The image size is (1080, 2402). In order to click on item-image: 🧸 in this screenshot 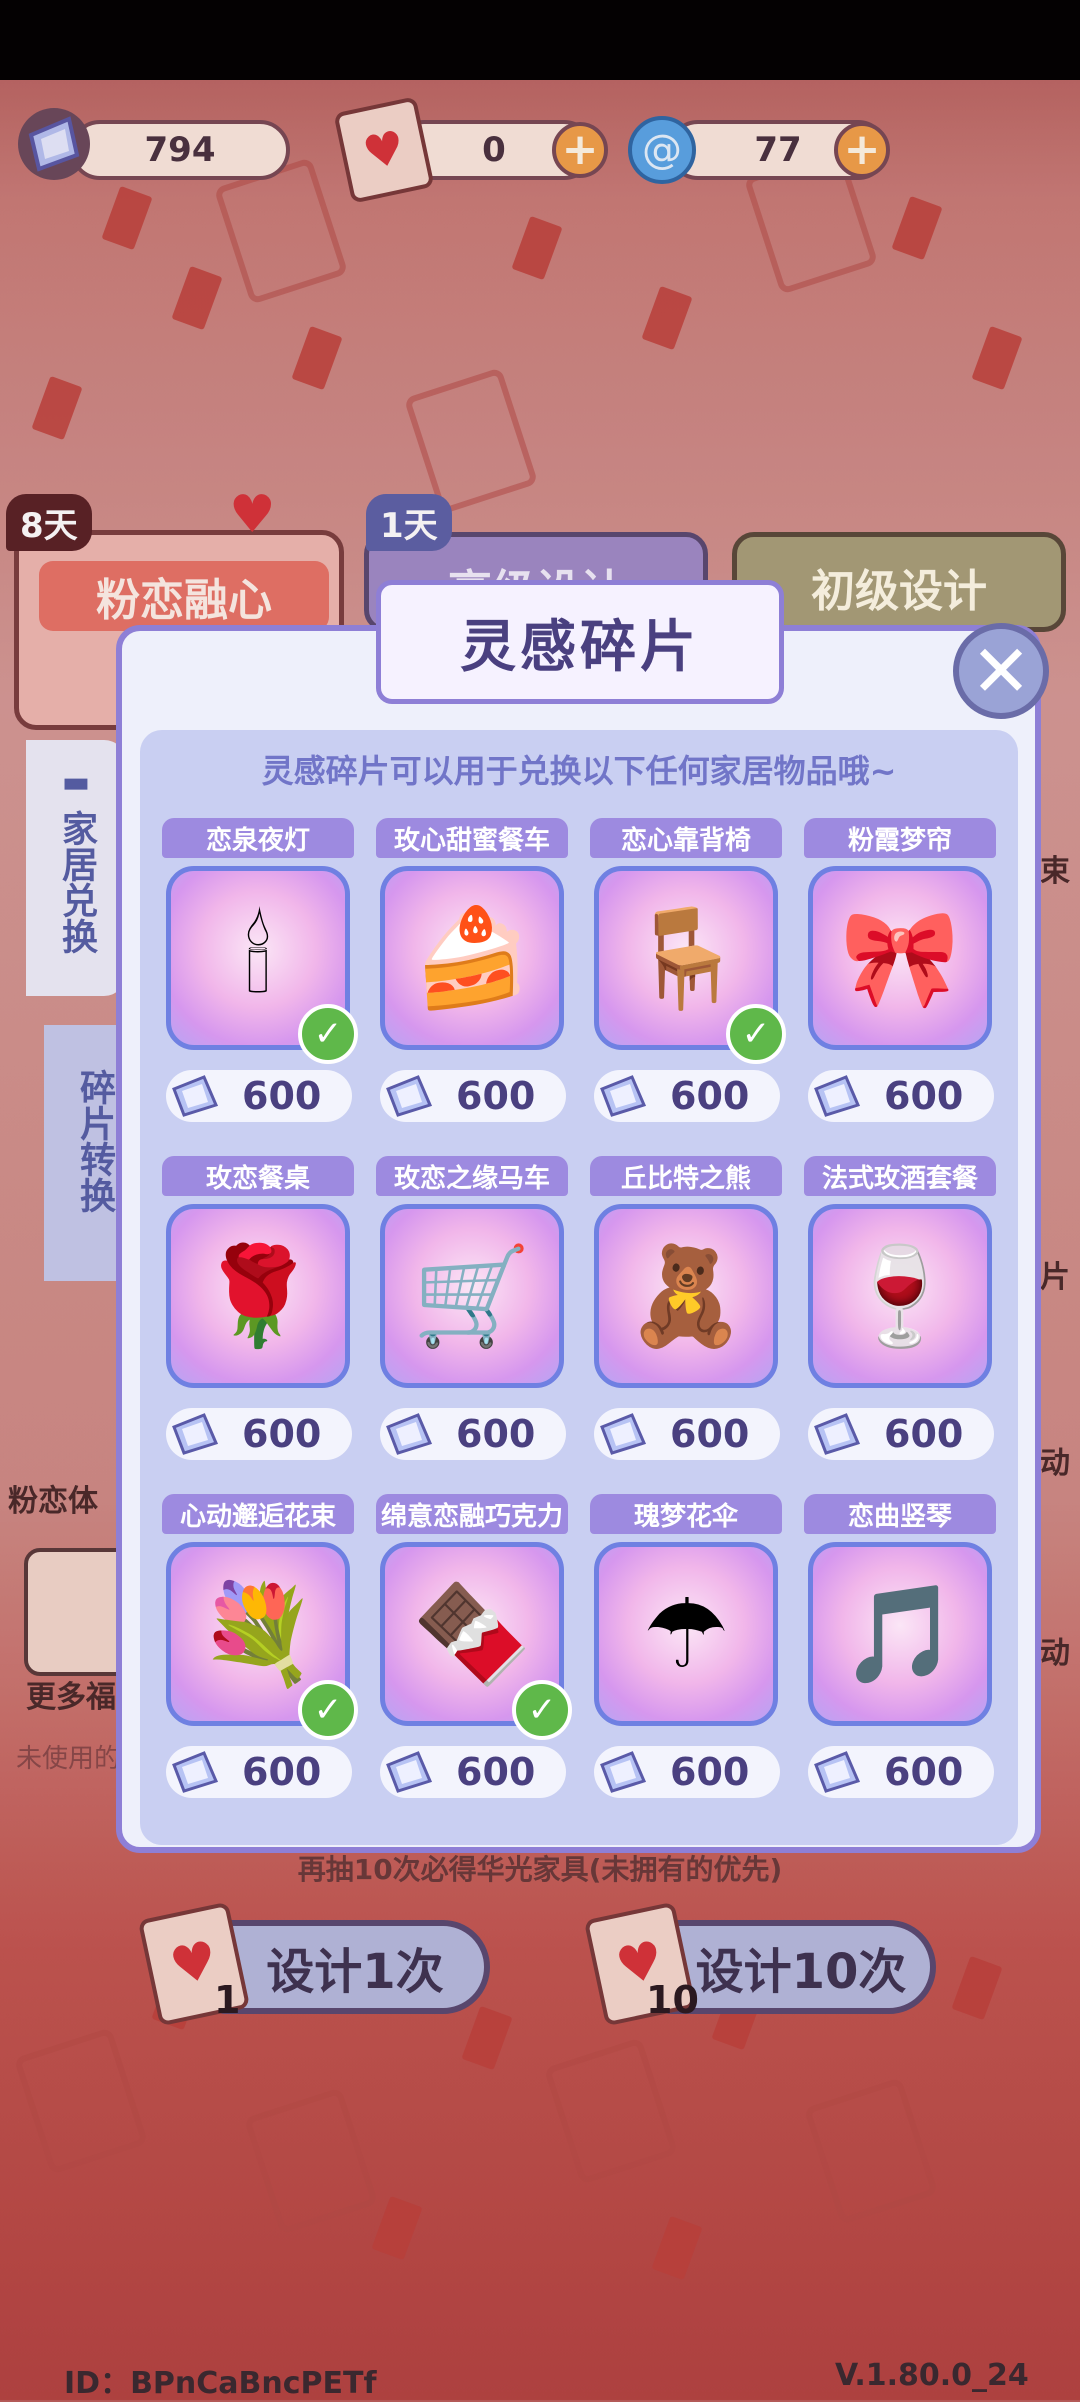, I will do `click(686, 1296)`.